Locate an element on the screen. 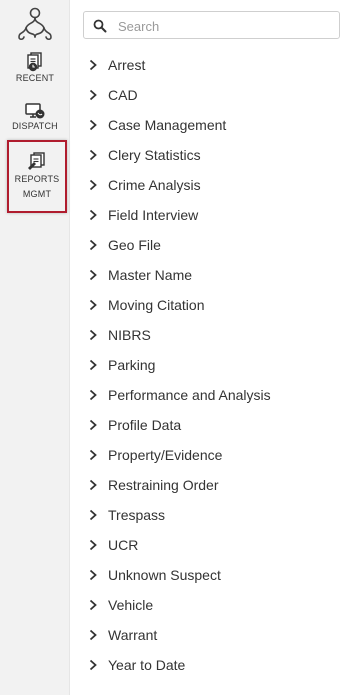 The height and width of the screenshot is (695, 352). list-item-label: Arrest is located at coordinates (127, 65).